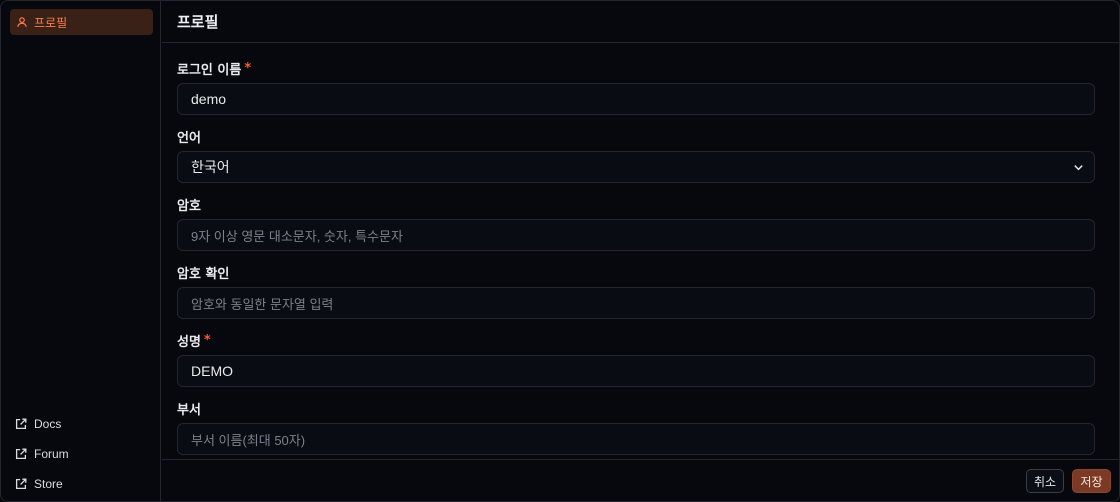 The width and height of the screenshot is (1120, 502). What do you see at coordinates (189, 410) in the screenshot?
I see `department-label-text: 부서` at bounding box center [189, 410].